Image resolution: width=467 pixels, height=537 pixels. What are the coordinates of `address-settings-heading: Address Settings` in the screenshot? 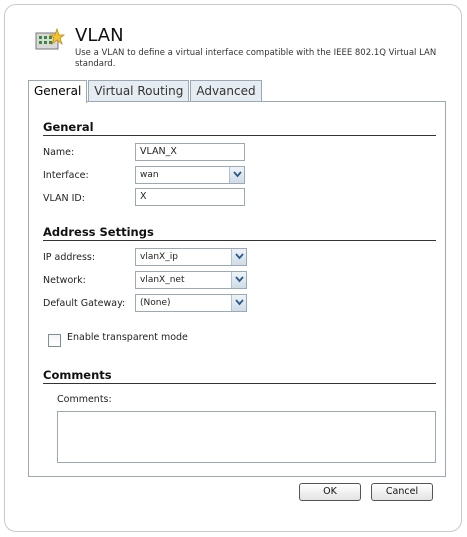 It's located at (239, 233).